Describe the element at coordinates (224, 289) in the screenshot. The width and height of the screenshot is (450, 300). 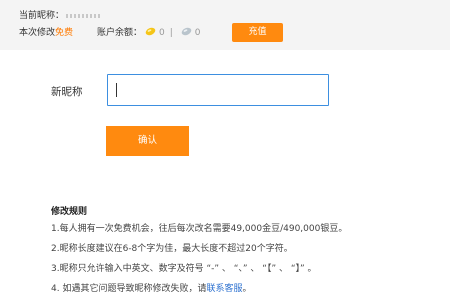
I see `contact-support-link: 联系客服` at that location.